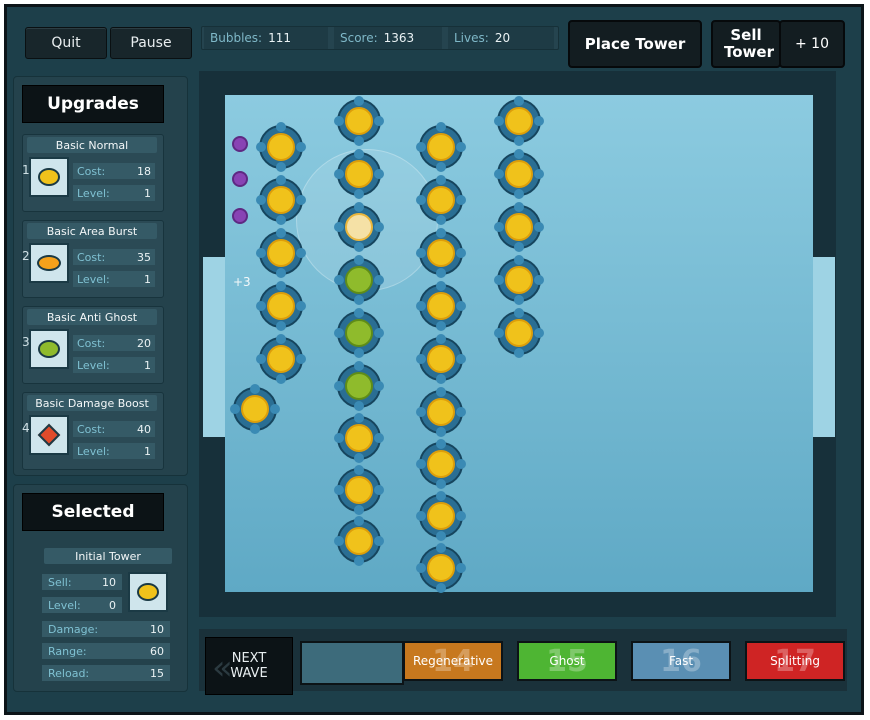 Image resolution: width=870 pixels, height=720 pixels. Describe the element at coordinates (26, 256) in the screenshot. I see `upgrade-number: 2` at that location.